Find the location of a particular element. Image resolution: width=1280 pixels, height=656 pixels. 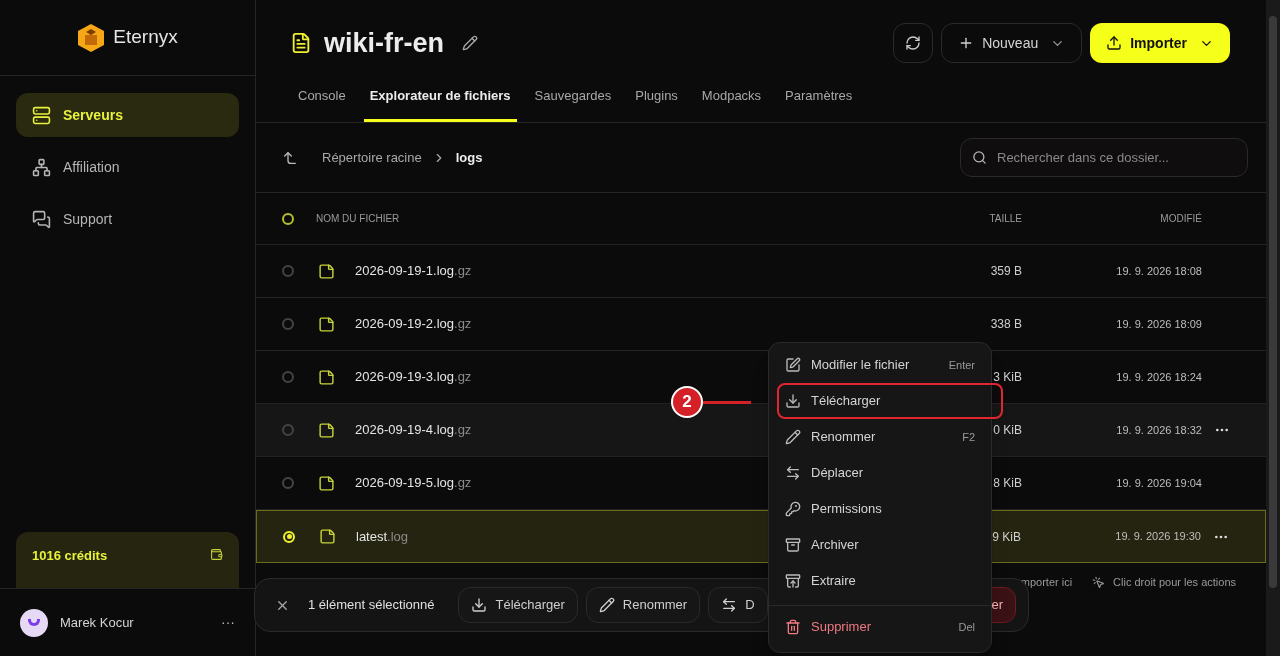

tab: Explorateur de fichiers is located at coordinates (440, 104).